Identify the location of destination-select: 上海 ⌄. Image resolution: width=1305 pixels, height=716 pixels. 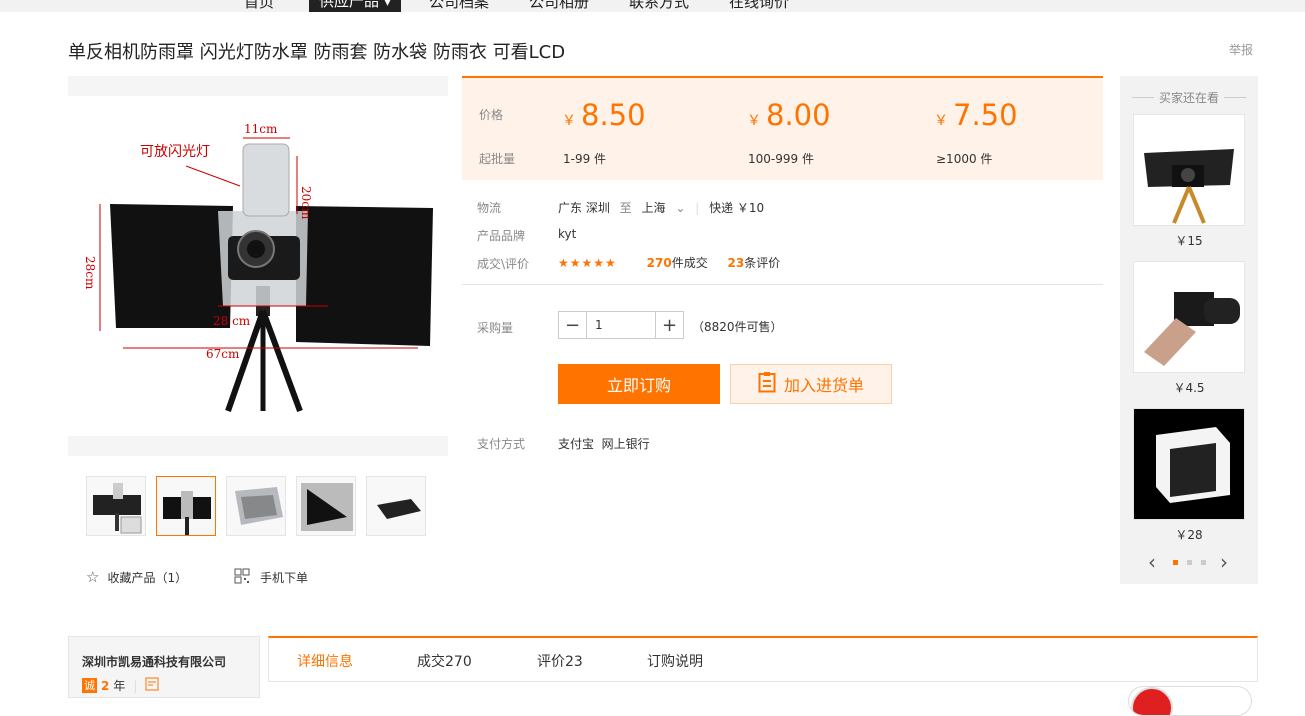
(664, 208).